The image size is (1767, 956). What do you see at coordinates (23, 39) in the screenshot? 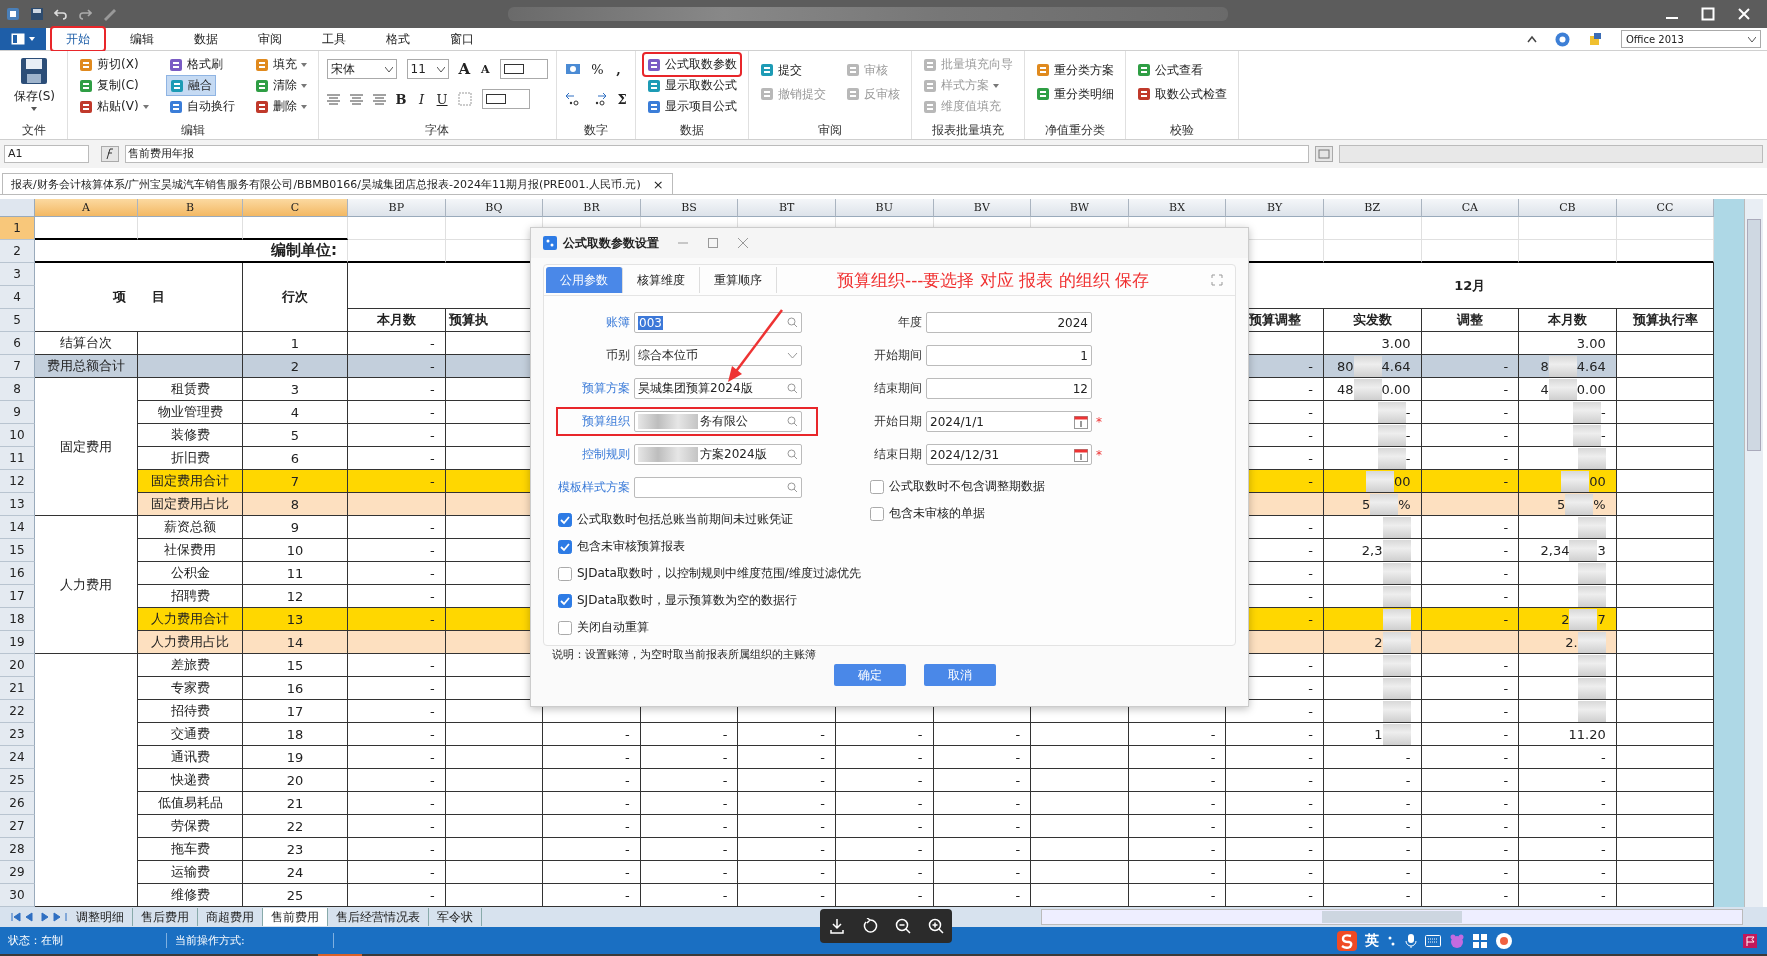
I see `file-menu-button` at bounding box center [23, 39].